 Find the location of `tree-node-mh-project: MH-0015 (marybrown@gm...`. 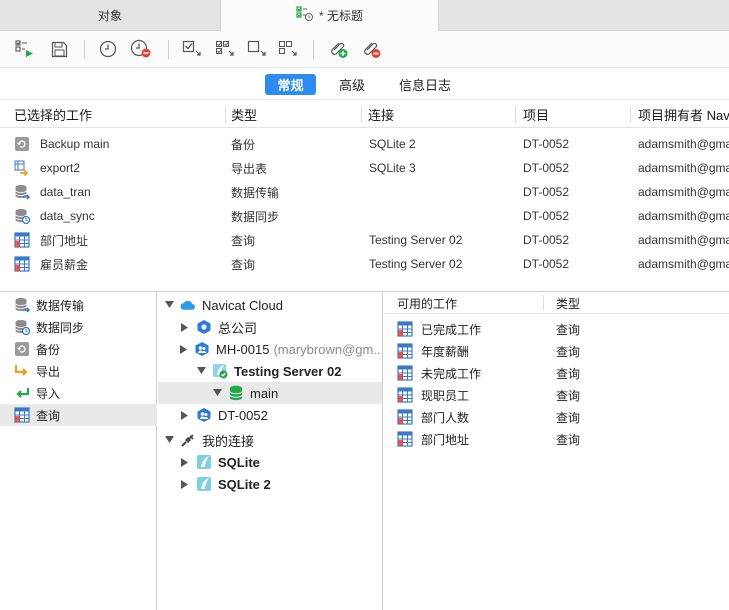

tree-node-mh-project: MH-0015 (marybrown@gm... is located at coordinates (270, 349).